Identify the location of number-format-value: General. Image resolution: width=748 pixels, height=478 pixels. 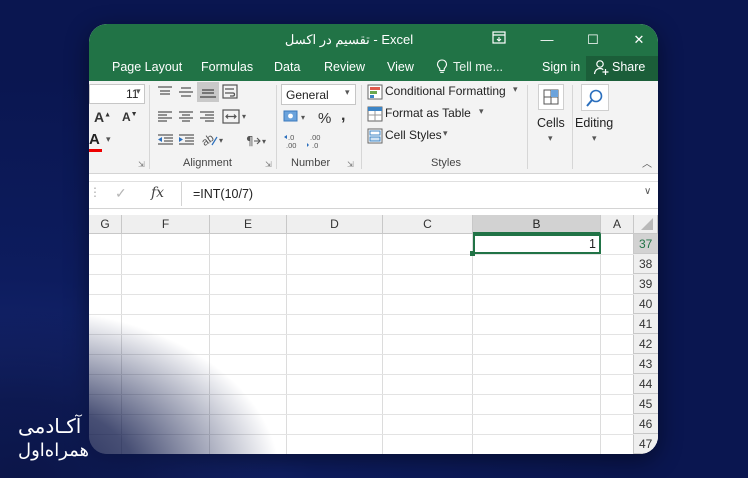
(307, 95).